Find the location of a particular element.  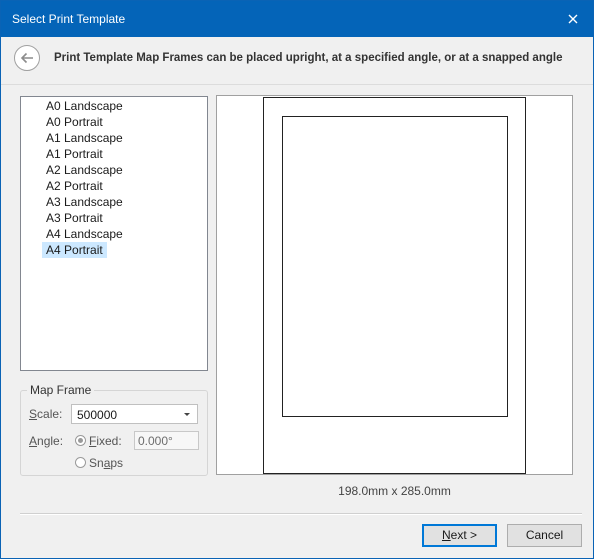

list-item: A4 Landscape is located at coordinates (84, 234).